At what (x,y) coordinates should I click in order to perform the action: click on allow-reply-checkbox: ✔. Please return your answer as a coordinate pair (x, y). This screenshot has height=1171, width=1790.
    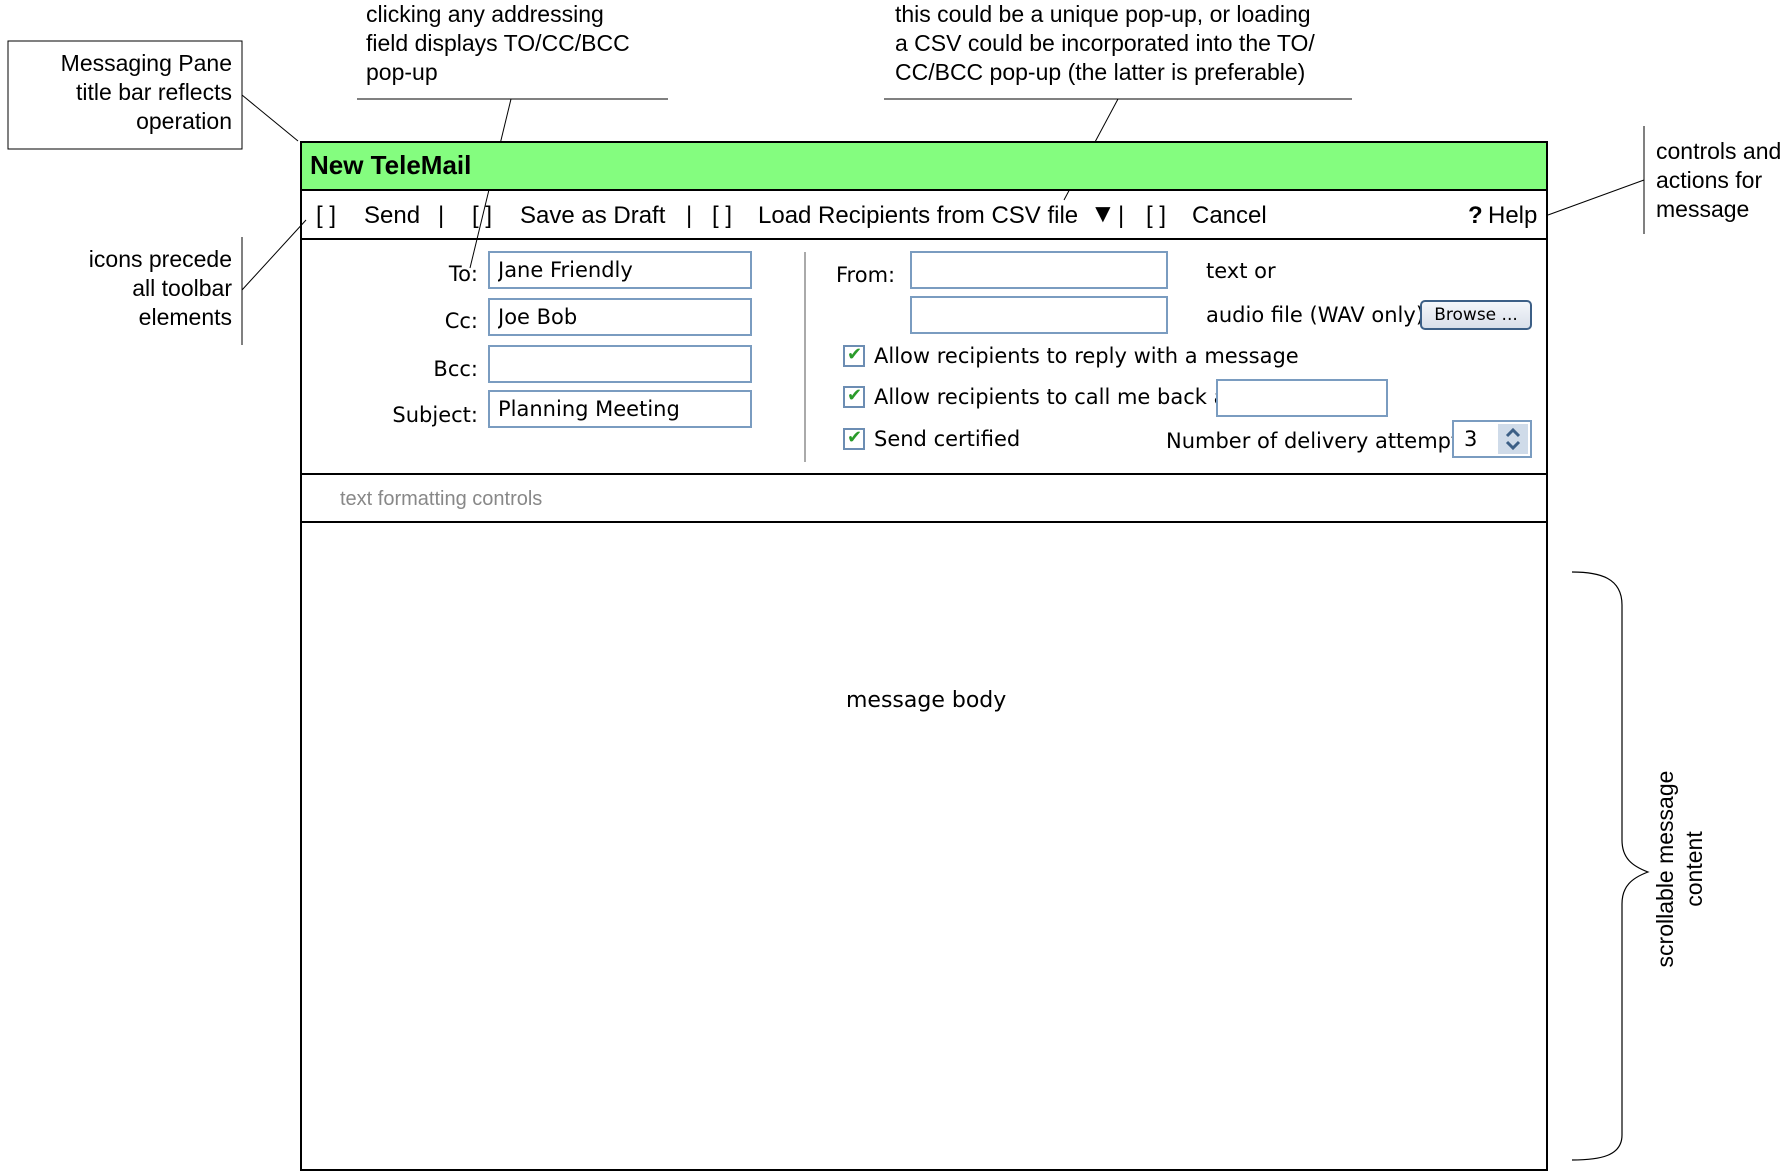
    Looking at the image, I should click on (854, 355).